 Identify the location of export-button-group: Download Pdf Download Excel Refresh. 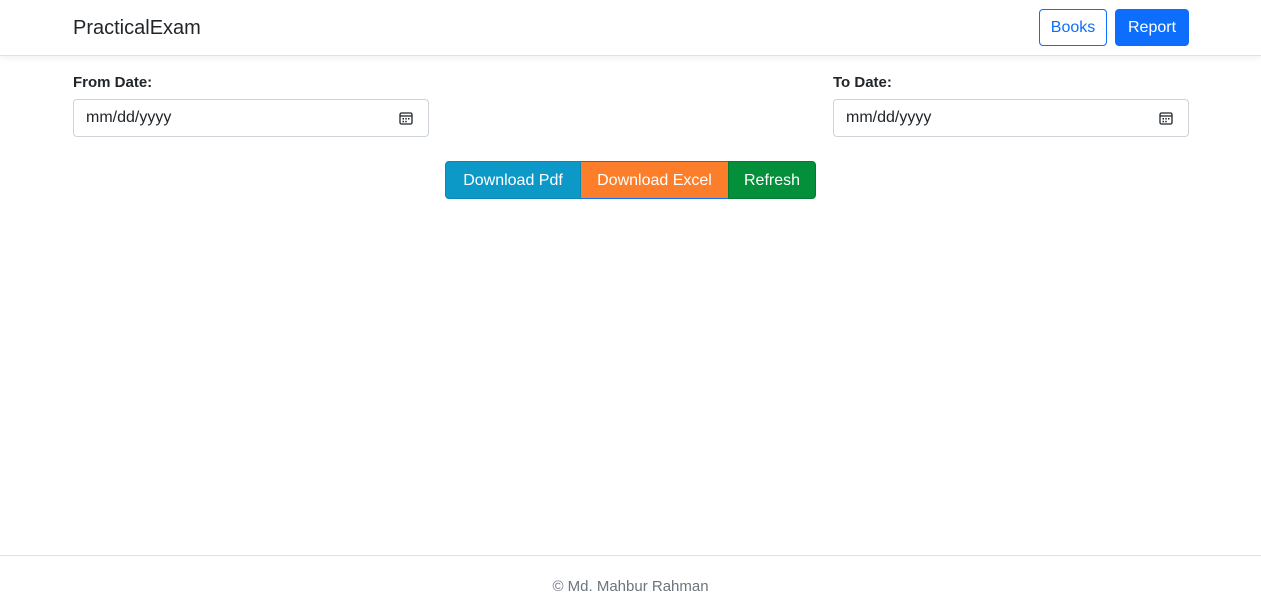
(630, 180).